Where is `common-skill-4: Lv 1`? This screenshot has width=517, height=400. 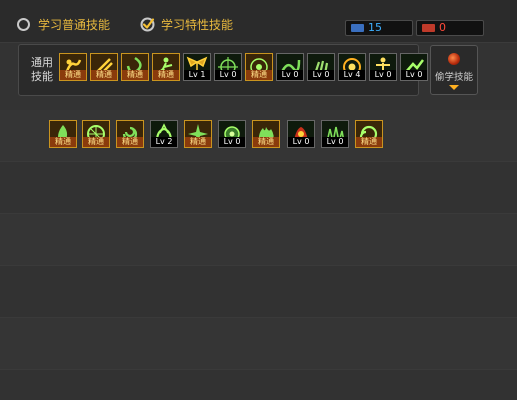 common-skill-4: Lv 1 is located at coordinates (197, 67).